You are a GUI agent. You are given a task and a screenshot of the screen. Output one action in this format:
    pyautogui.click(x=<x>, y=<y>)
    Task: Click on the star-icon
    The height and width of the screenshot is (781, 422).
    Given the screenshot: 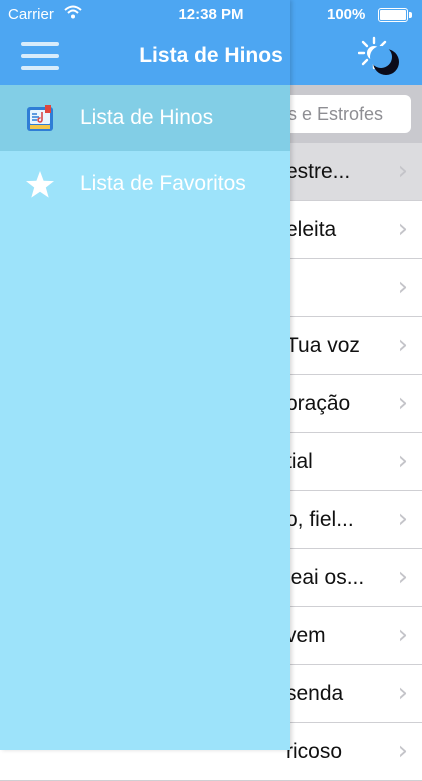 What is the action you would take?
    pyautogui.click(x=40, y=184)
    